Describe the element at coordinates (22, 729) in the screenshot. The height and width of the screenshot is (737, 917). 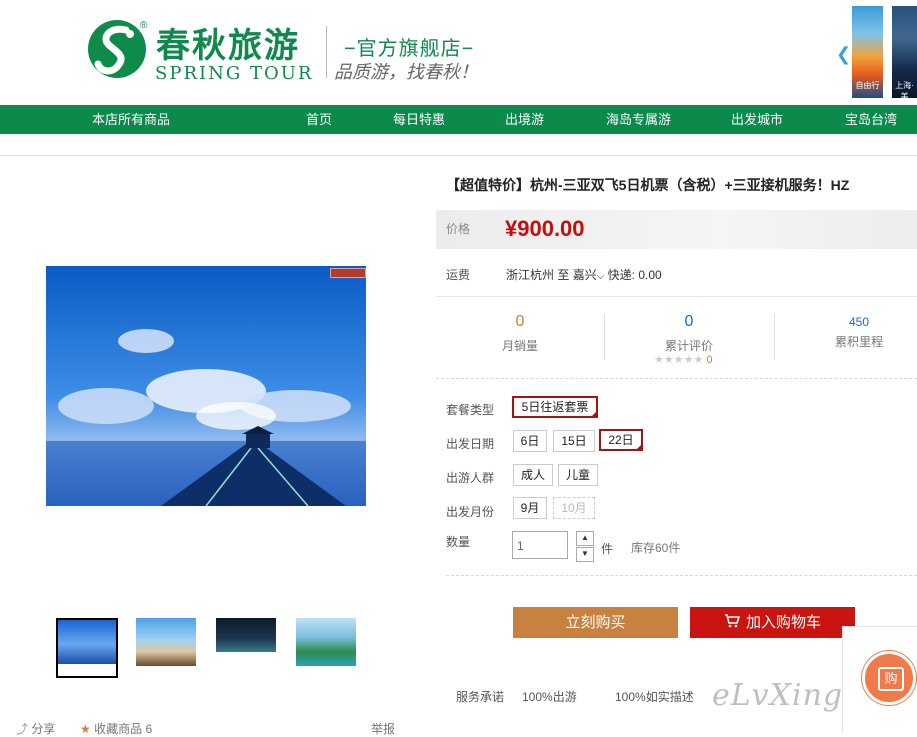
I see `share-icon: ⤴` at that location.